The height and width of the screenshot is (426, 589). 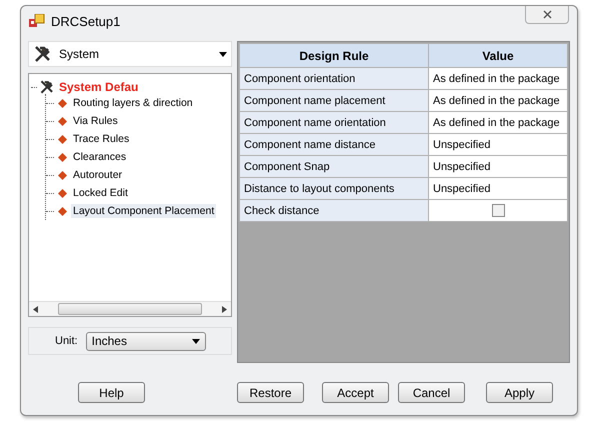 What do you see at coordinates (100, 193) in the screenshot?
I see `tree-item: Locked Edit` at bounding box center [100, 193].